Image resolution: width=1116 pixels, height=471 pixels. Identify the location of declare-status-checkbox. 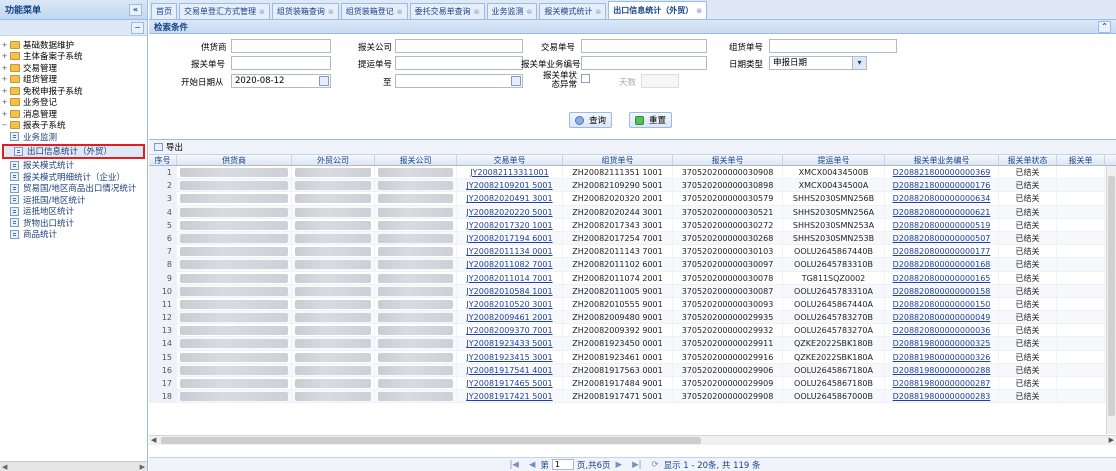
(585, 78).